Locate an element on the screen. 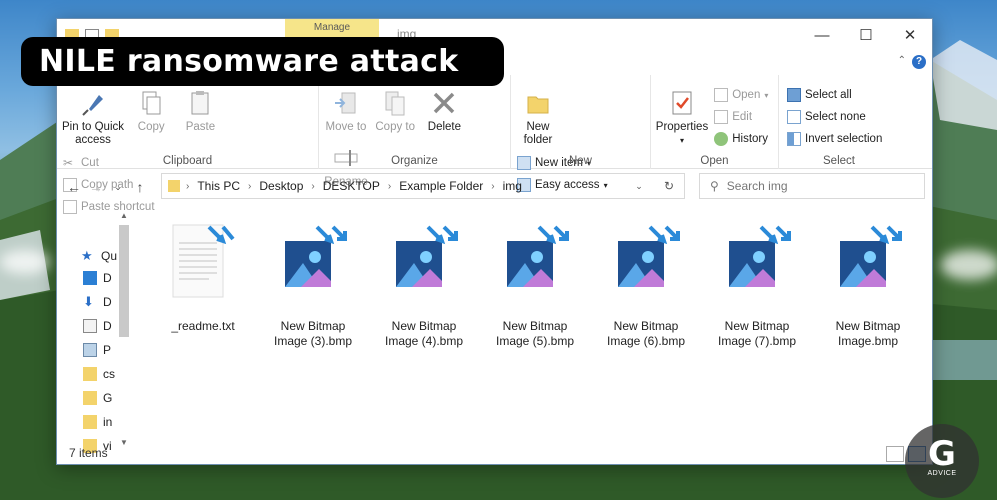  select-all-icon is located at coordinates (794, 95).